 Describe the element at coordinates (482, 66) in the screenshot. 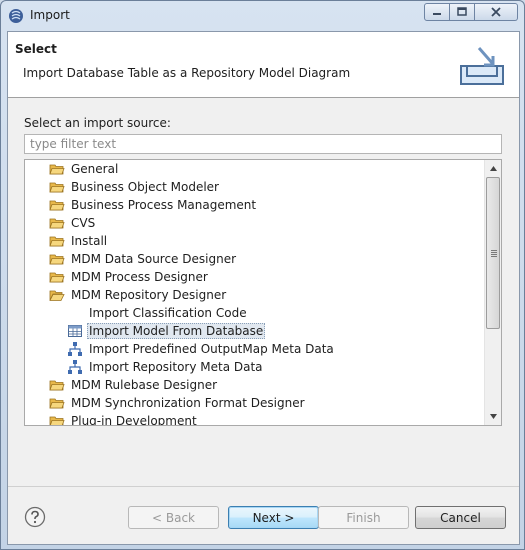

I see `import-banner-icon` at that location.